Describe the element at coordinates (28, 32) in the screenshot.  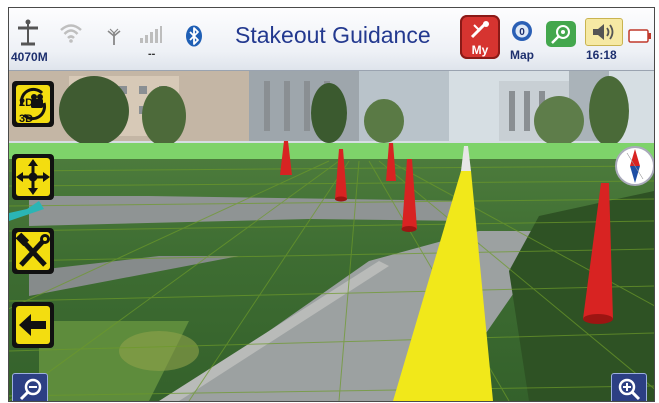
I see `gnss-antenna-icon` at that location.